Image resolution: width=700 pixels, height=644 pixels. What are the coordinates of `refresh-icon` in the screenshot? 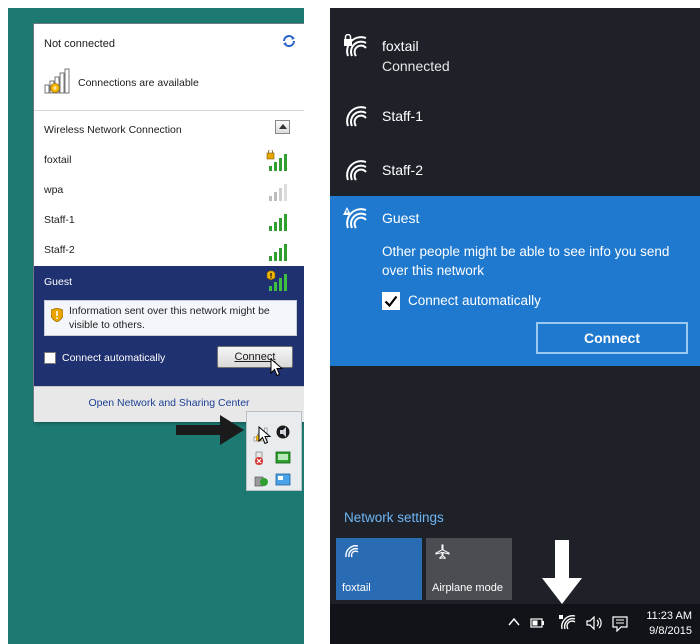 It's located at (289, 41).